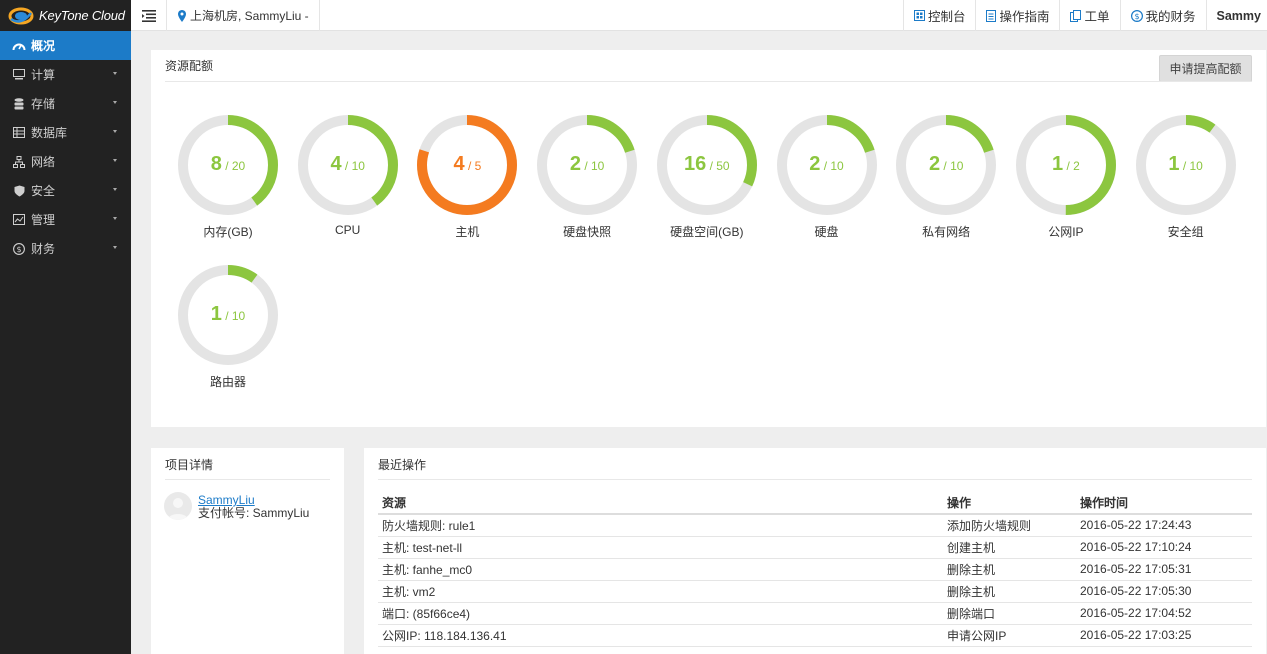 Image resolution: width=1267 pixels, height=654 pixels. I want to click on nav-finance: $ 我的财务, so click(1162, 15).